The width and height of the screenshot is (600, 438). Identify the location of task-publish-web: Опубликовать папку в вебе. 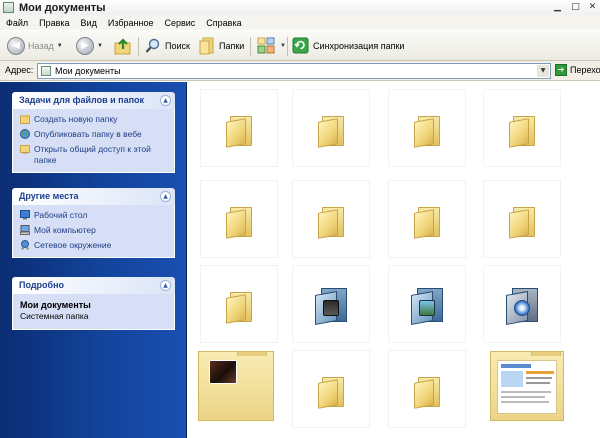
(94, 134).